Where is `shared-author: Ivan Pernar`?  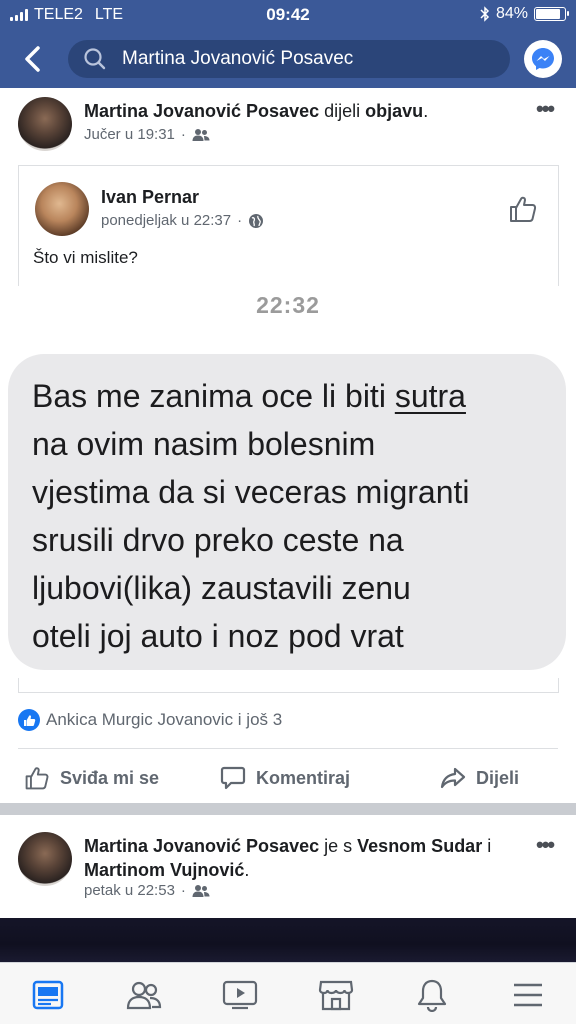 shared-author: Ivan Pernar is located at coordinates (150, 197).